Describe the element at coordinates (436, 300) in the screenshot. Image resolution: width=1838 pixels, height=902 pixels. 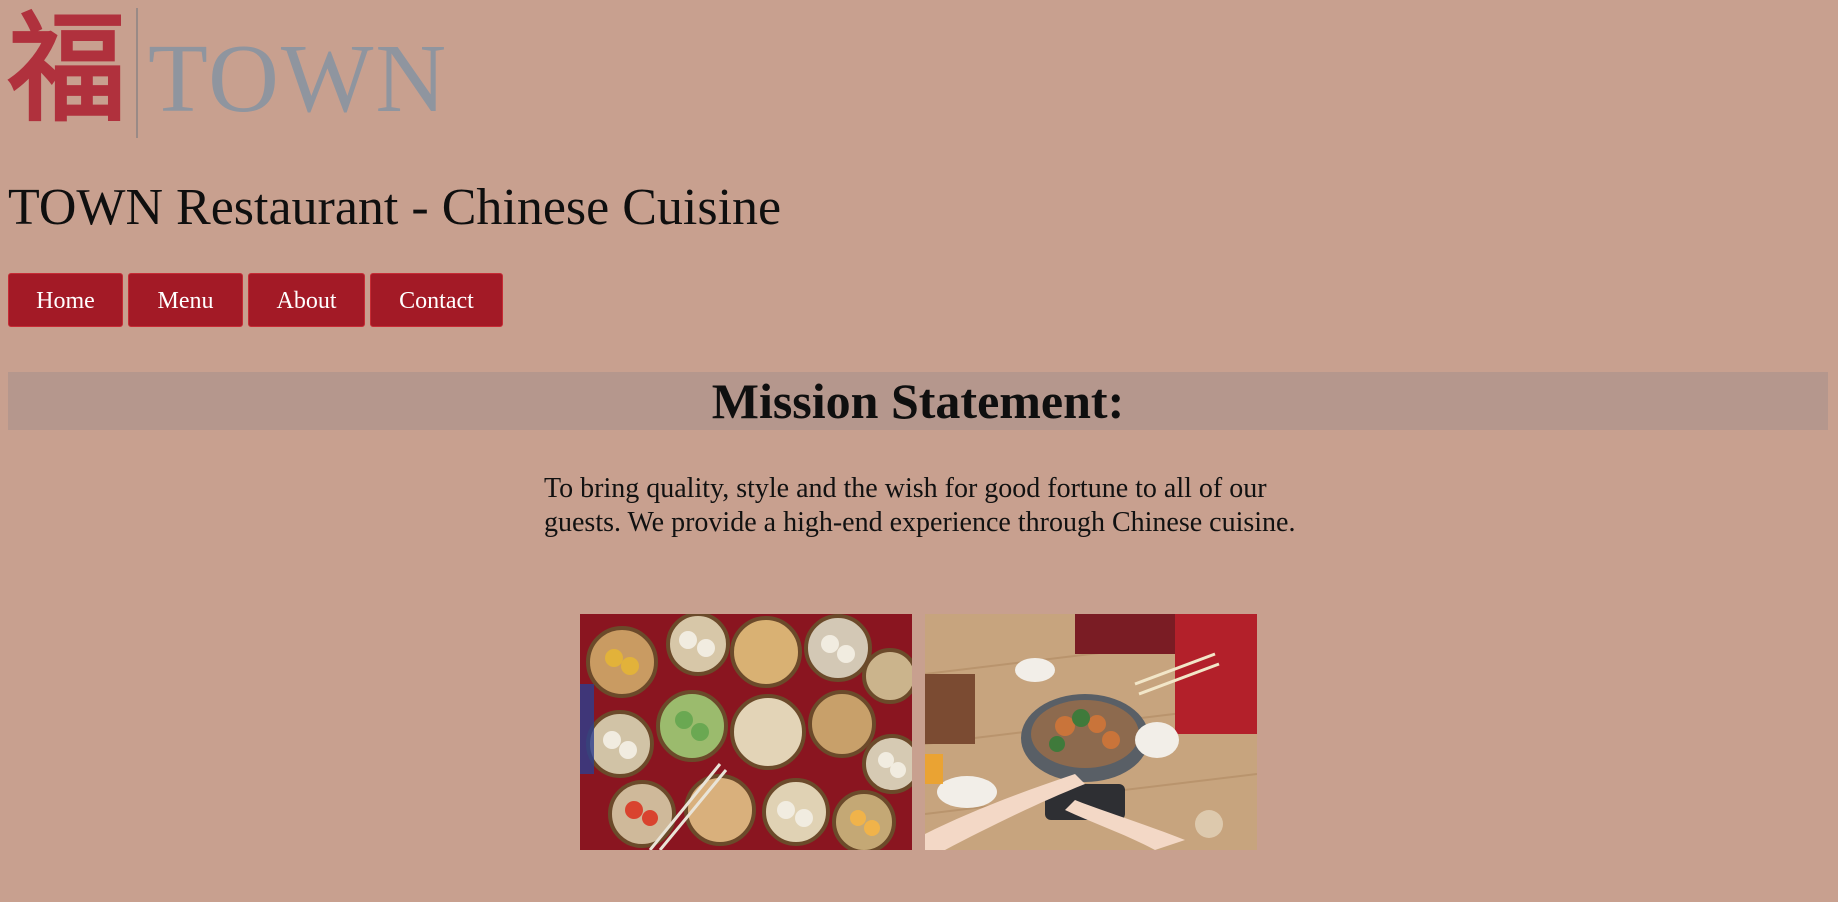
I see `nav-contact-button: Contact` at that location.